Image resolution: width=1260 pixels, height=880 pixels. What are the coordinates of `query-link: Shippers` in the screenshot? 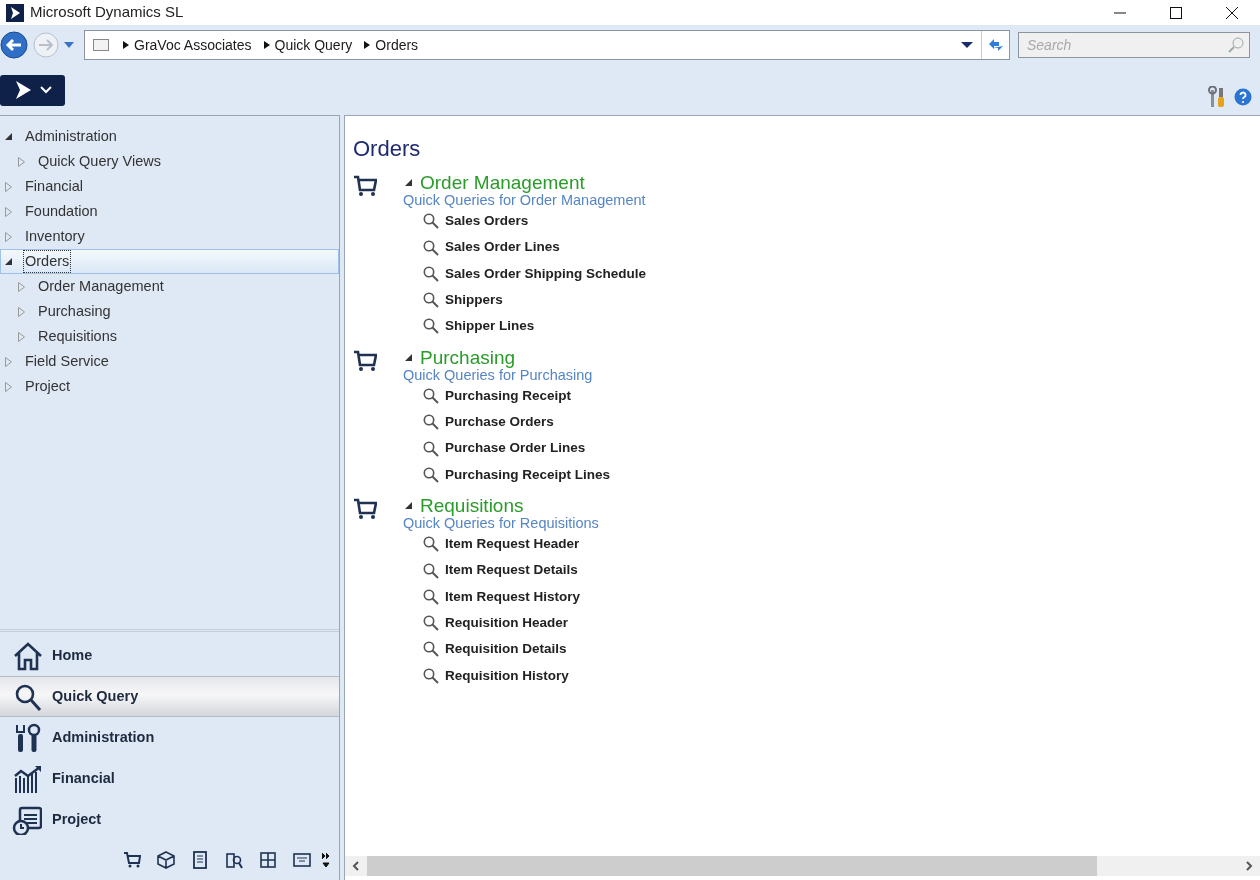 It's located at (474, 300).